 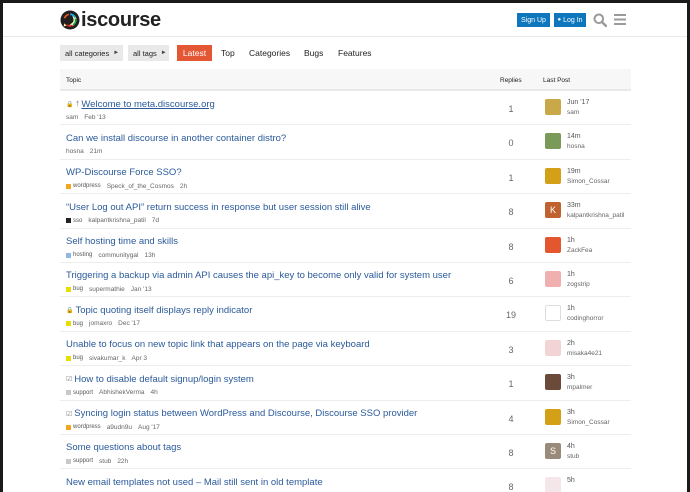 I want to click on column-header-last-post: Last Post, so click(x=556, y=80).